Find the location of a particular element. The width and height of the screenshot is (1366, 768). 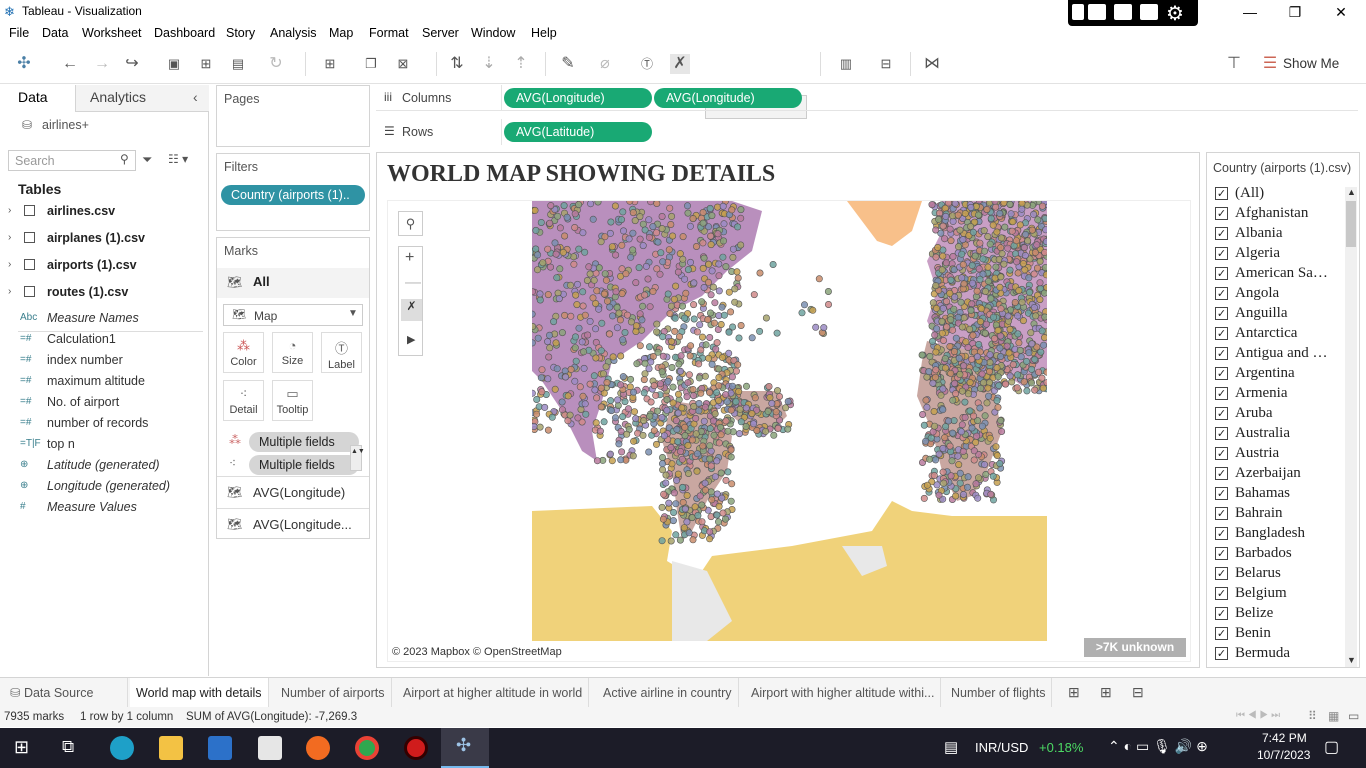

tooltip-button: ▭ Tooltip is located at coordinates (292, 400).